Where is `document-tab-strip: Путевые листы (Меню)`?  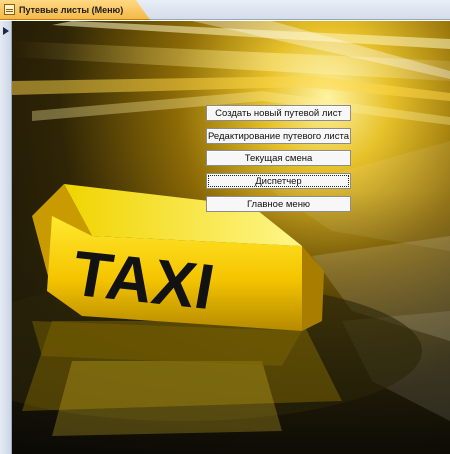 document-tab-strip: Путевые листы (Меню) is located at coordinates (225, 10).